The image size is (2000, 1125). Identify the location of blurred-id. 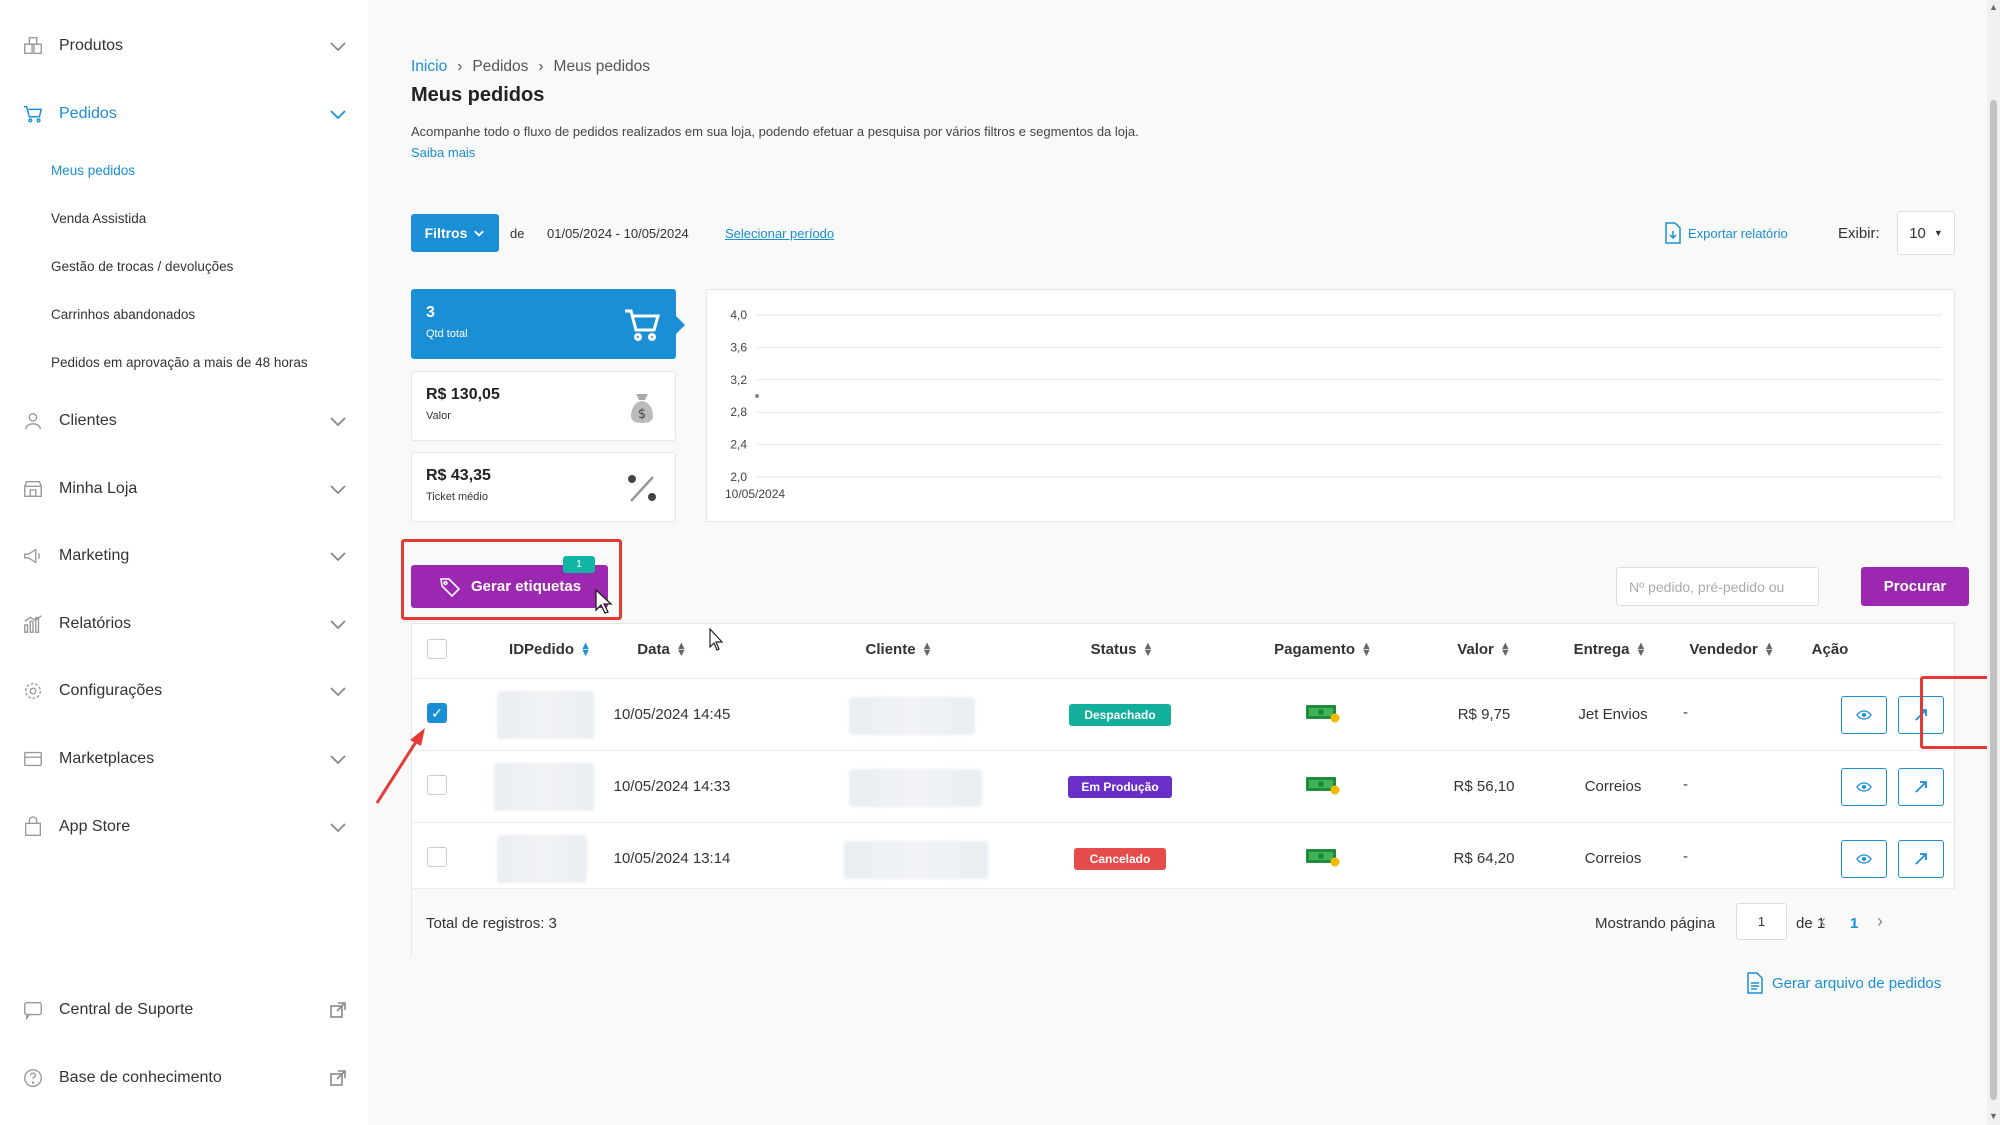
(542, 859).